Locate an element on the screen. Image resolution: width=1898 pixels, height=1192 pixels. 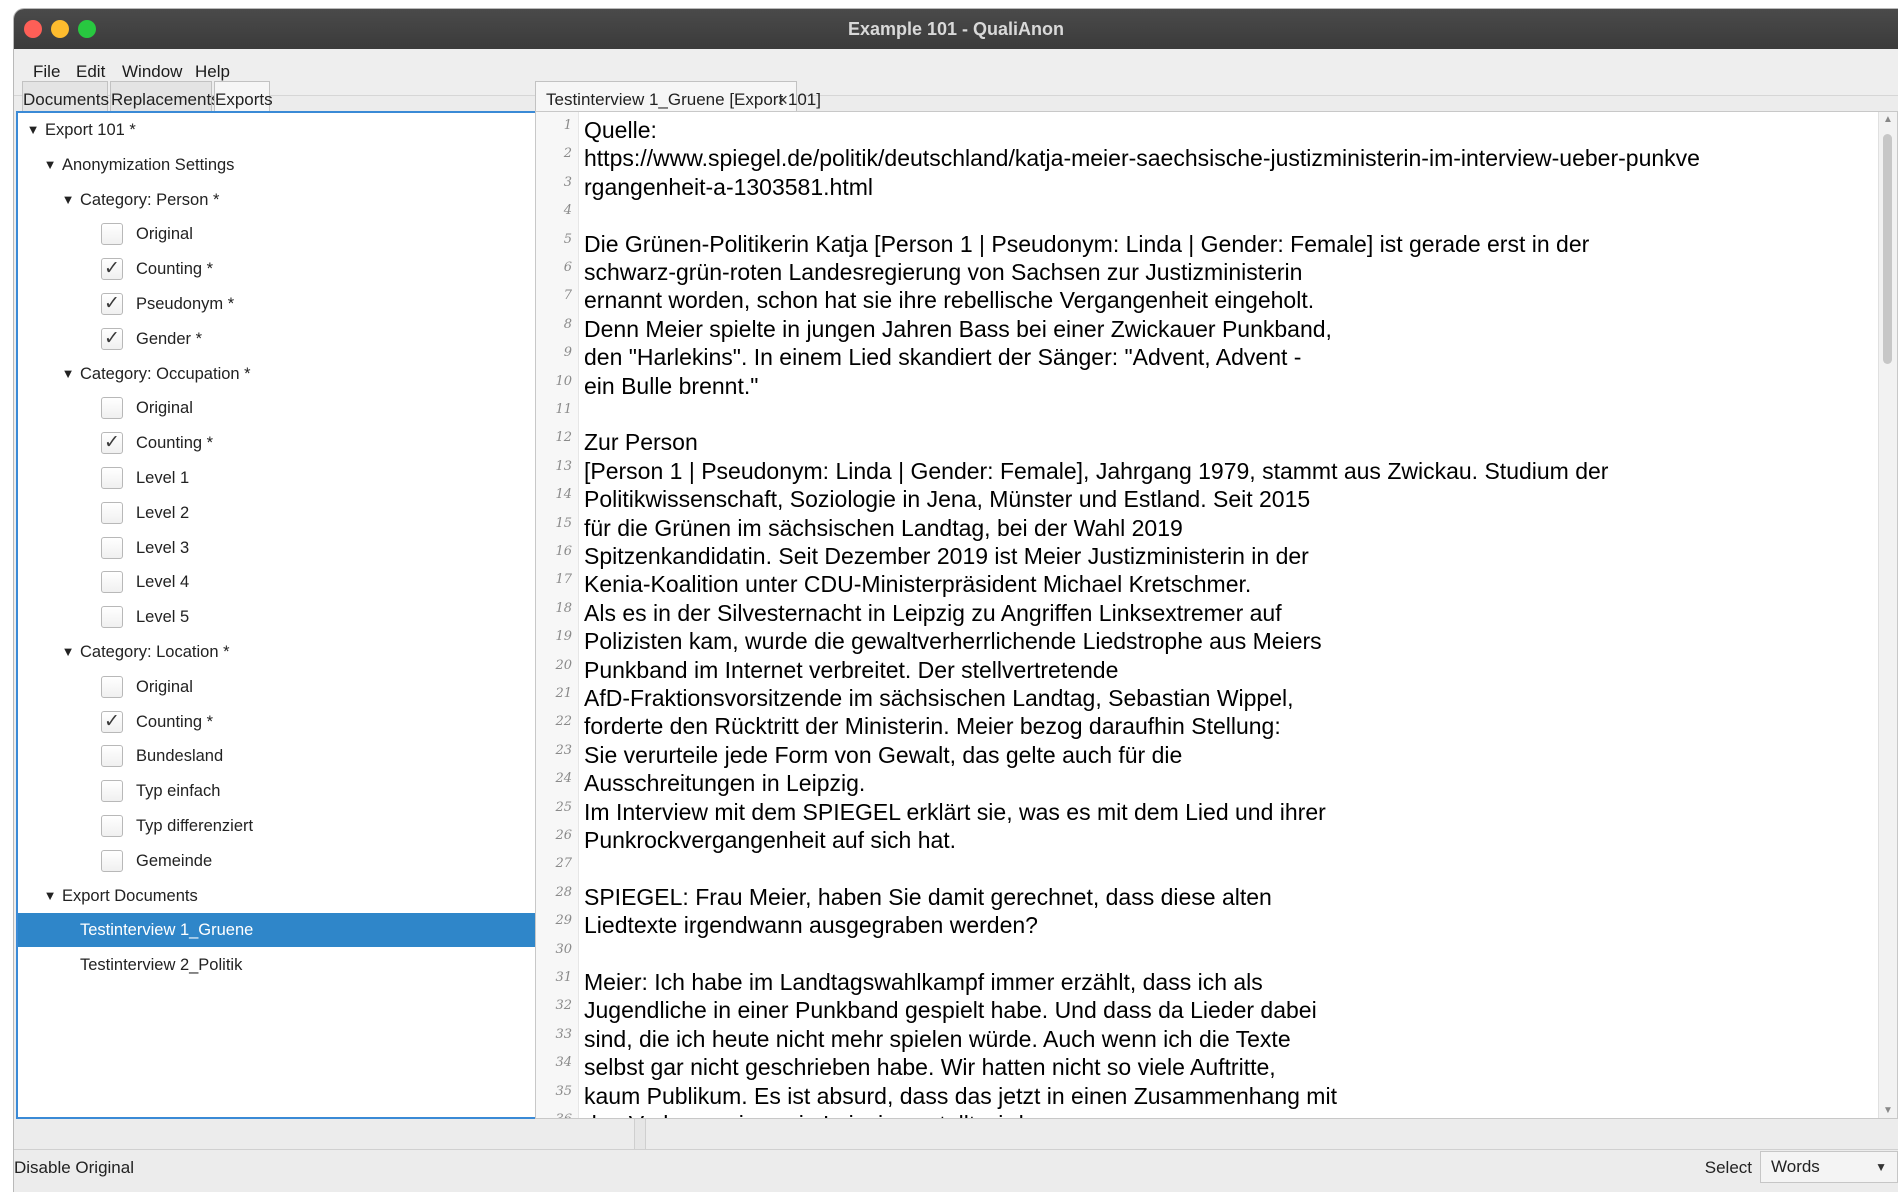
line-number: 27 is located at coordinates (563, 864).